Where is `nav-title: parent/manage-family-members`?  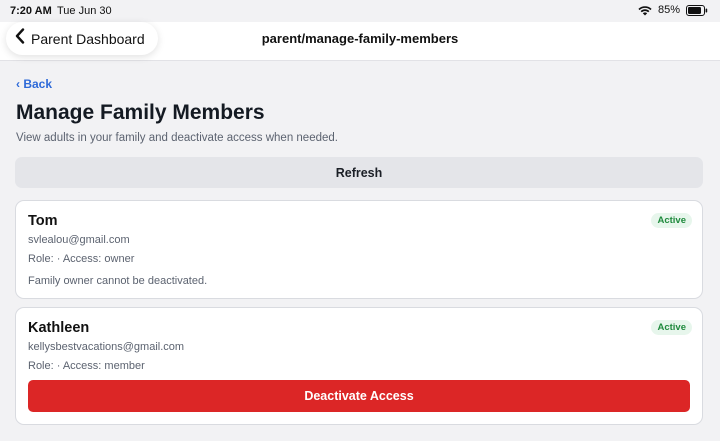 nav-title: parent/manage-family-members is located at coordinates (360, 38).